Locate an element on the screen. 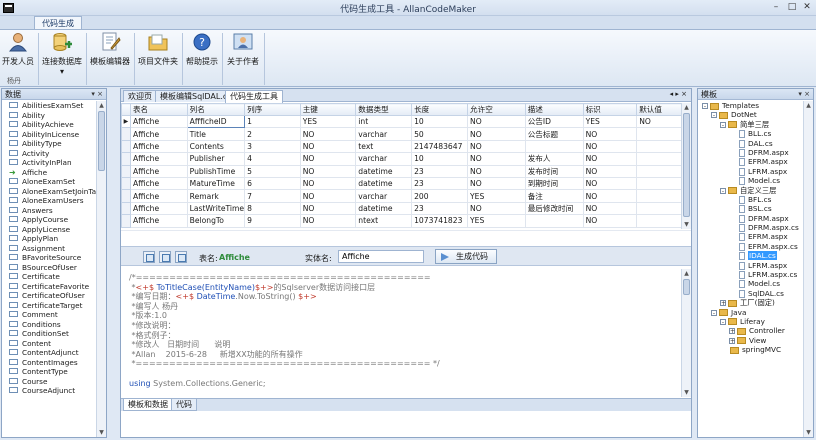  table-cell: 到期时间 is located at coordinates (554, 183).